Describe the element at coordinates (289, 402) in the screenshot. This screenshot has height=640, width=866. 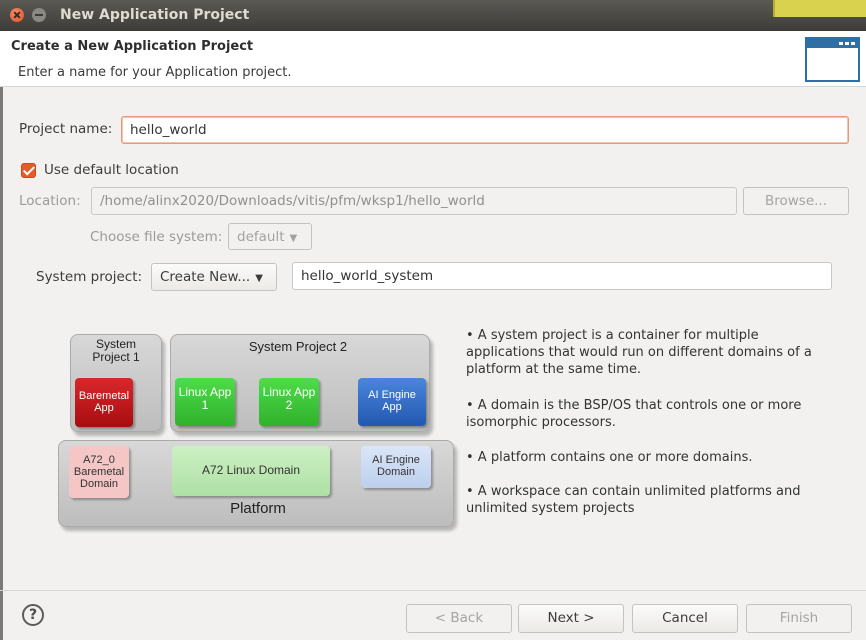
I see `linux-app-2-block: Linux App 2` at that location.